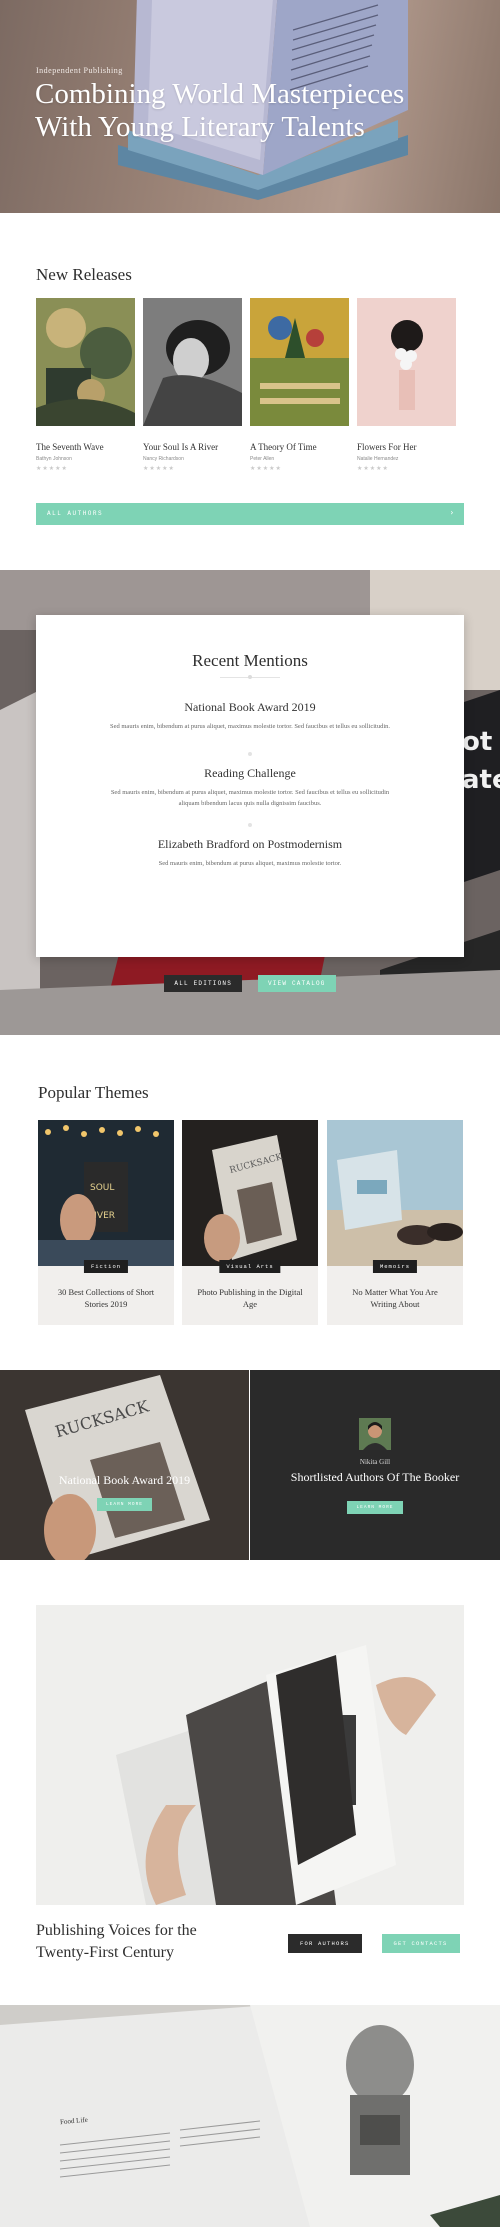 The height and width of the screenshot is (2227, 500). I want to click on svg-text: ot, so click(477, 742).